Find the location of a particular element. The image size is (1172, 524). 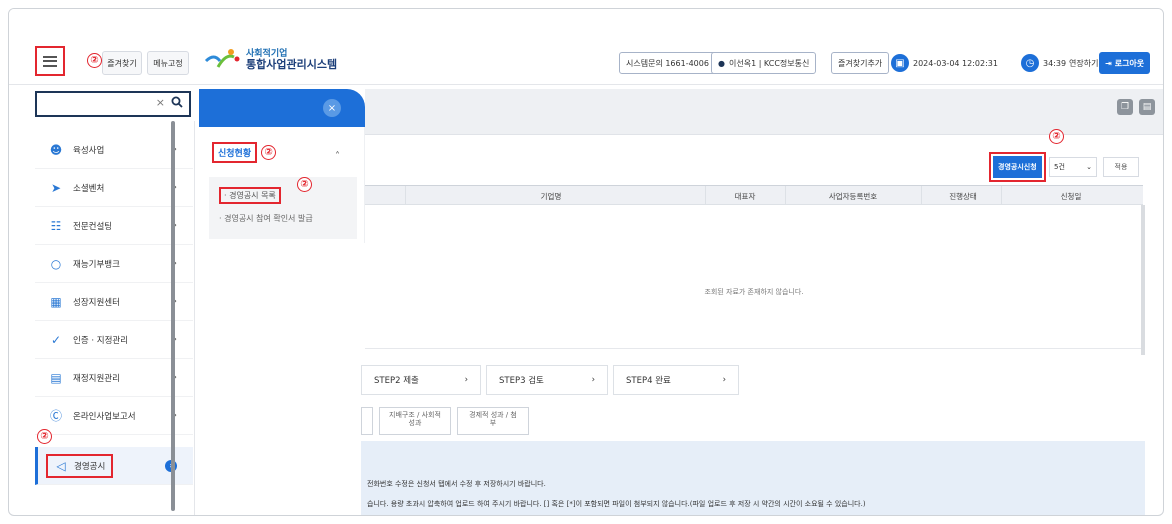

sidebar-item-성장지원센터: ▦ 성장지원센터 › is located at coordinates (114, 302).